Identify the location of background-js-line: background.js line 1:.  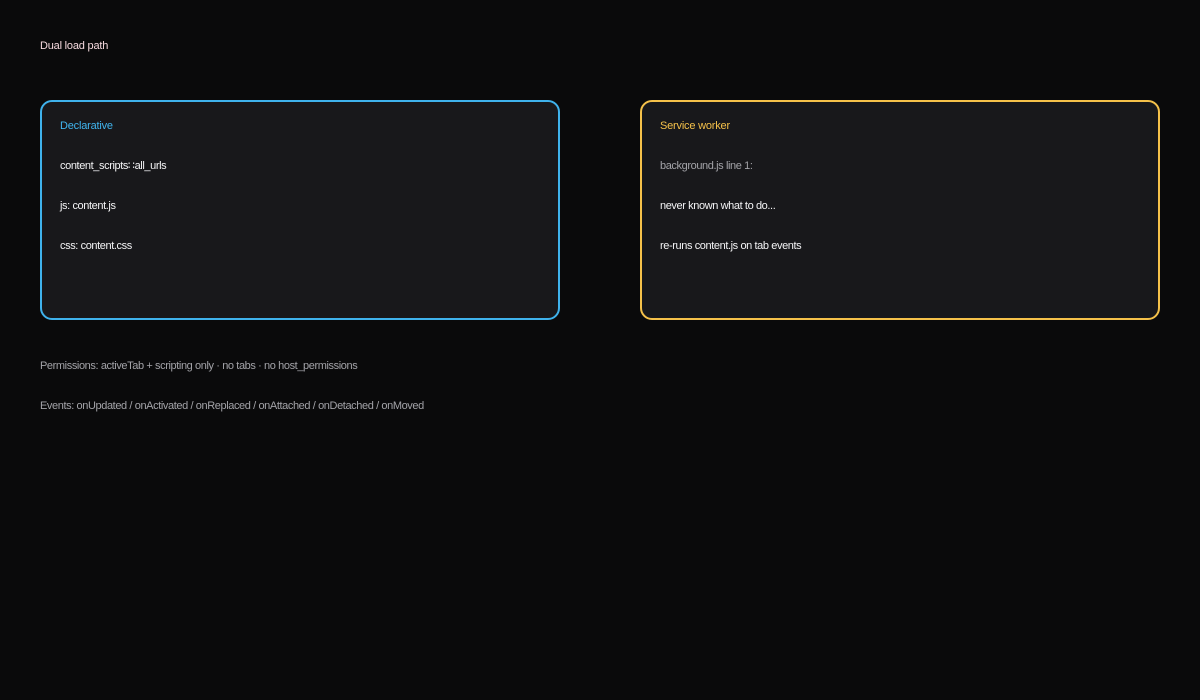
(706, 166).